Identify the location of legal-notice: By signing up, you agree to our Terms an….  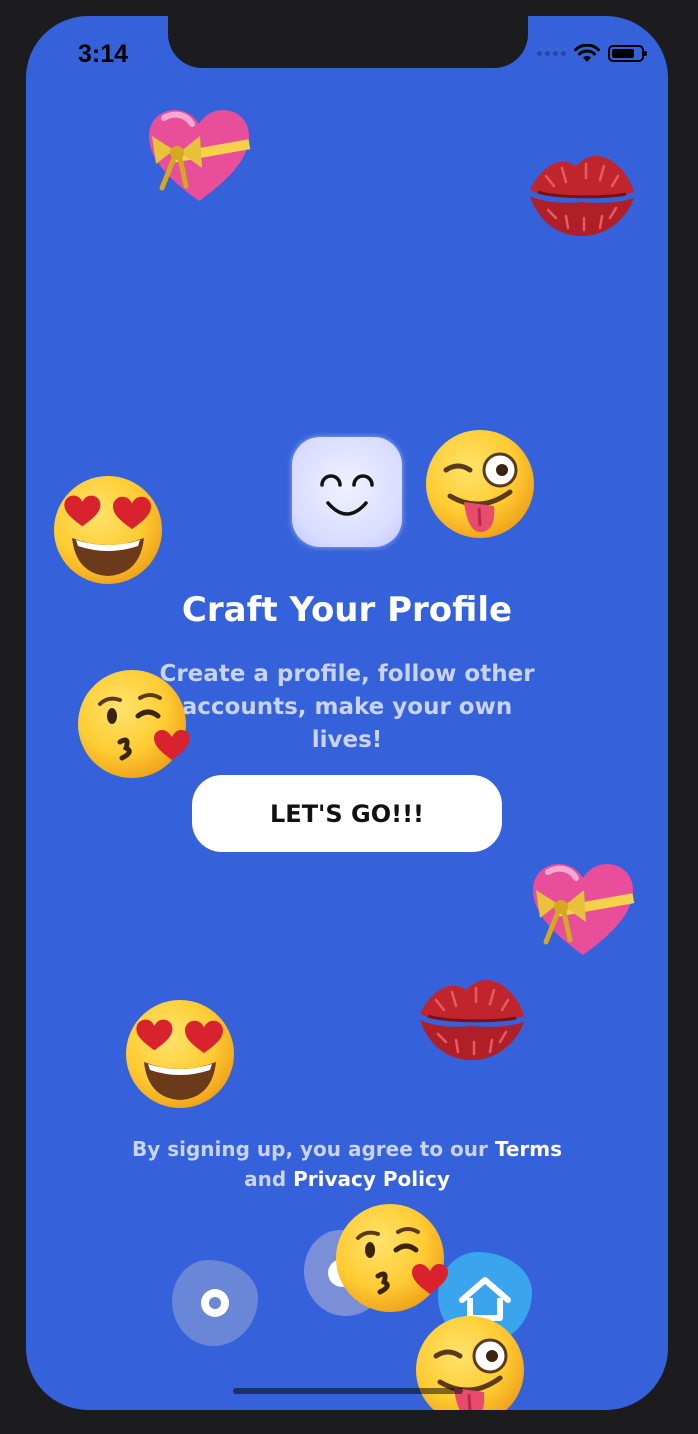
(347, 1164).